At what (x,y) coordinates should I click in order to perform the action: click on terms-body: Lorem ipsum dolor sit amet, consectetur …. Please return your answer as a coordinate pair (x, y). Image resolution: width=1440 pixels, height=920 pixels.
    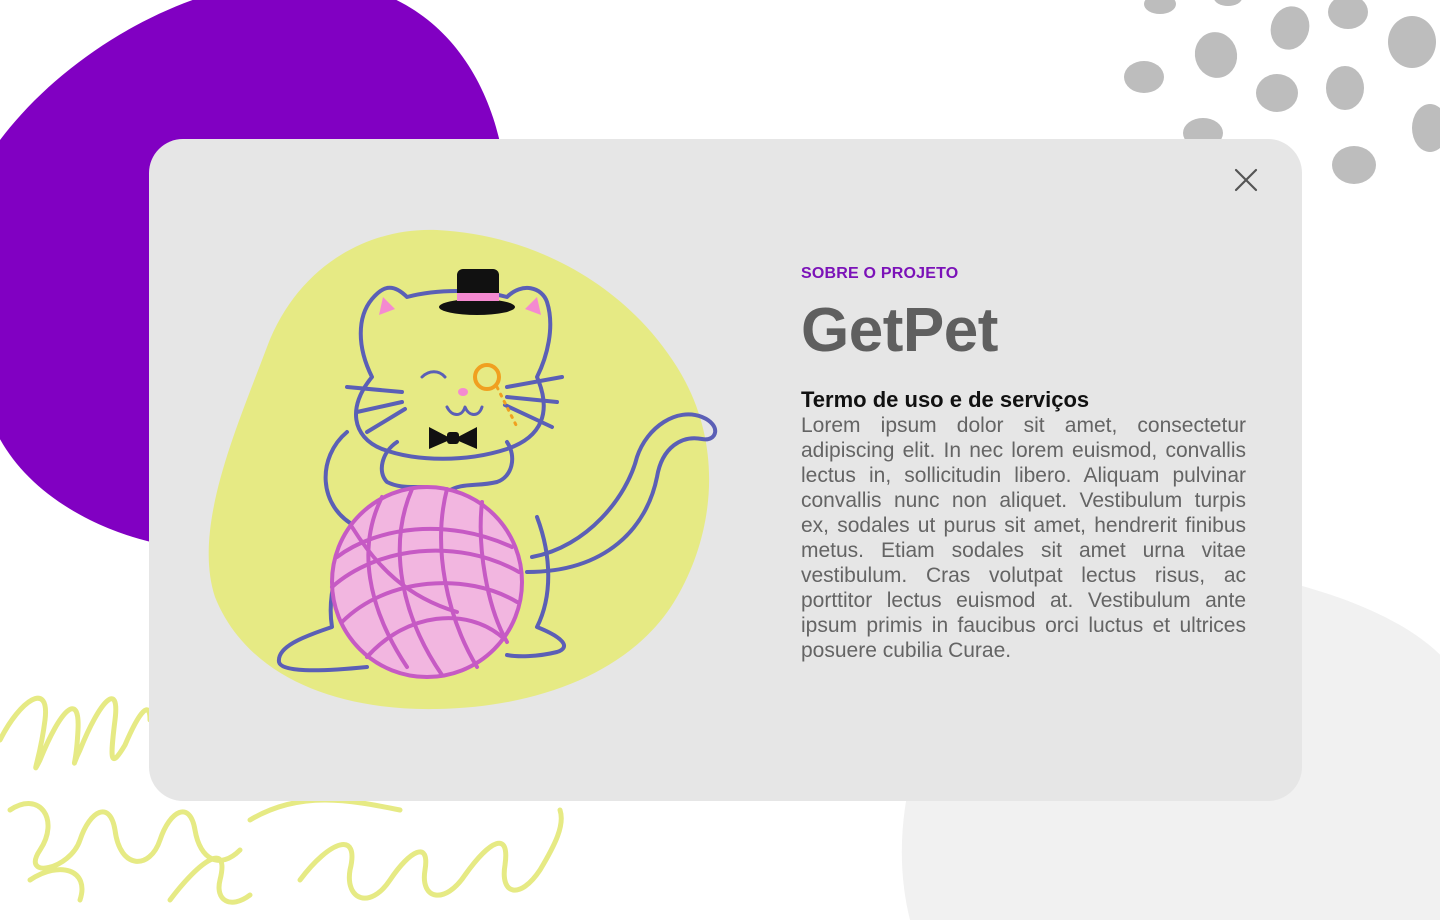
    Looking at the image, I should click on (1023, 538).